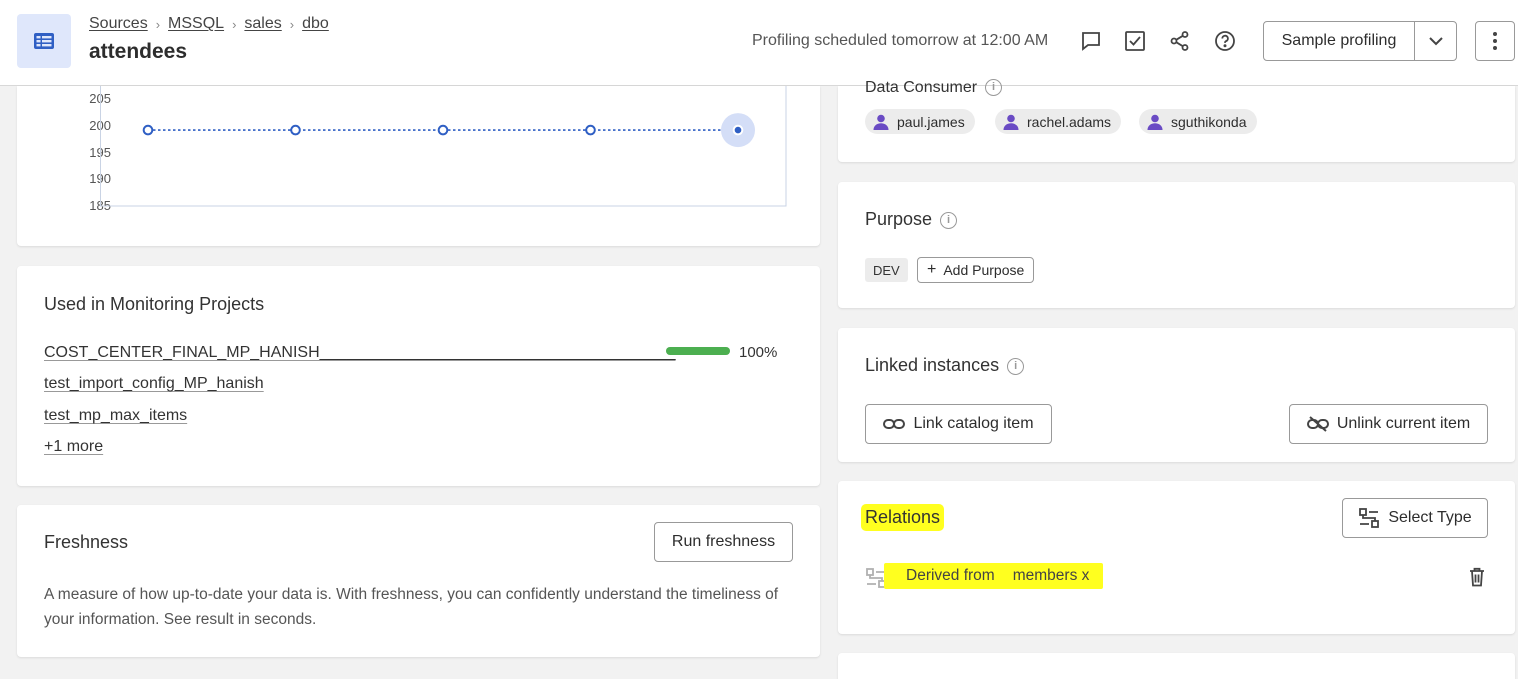 The width and height of the screenshot is (1518, 679). What do you see at coordinates (73, 447) in the screenshot?
I see `more-projects-link: +1 more` at bounding box center [73, 447].